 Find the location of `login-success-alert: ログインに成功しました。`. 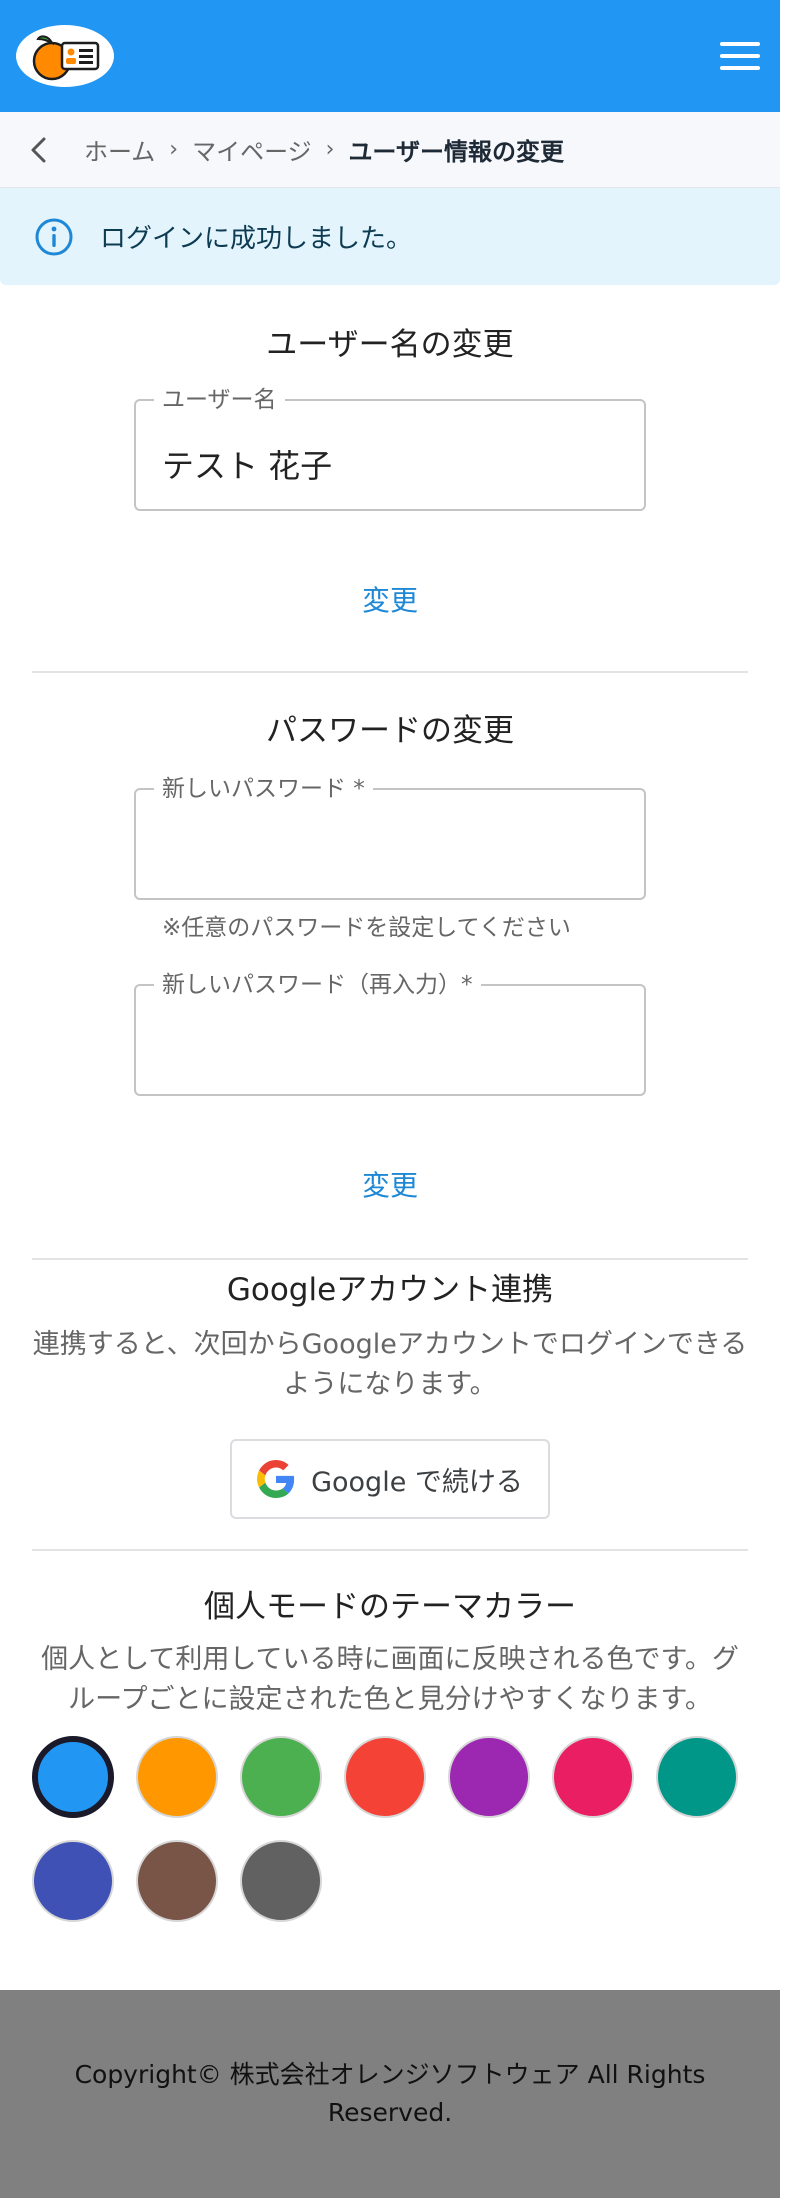

login-success-alert: ログインに成功しました。 is located at coordinates (390, 236).